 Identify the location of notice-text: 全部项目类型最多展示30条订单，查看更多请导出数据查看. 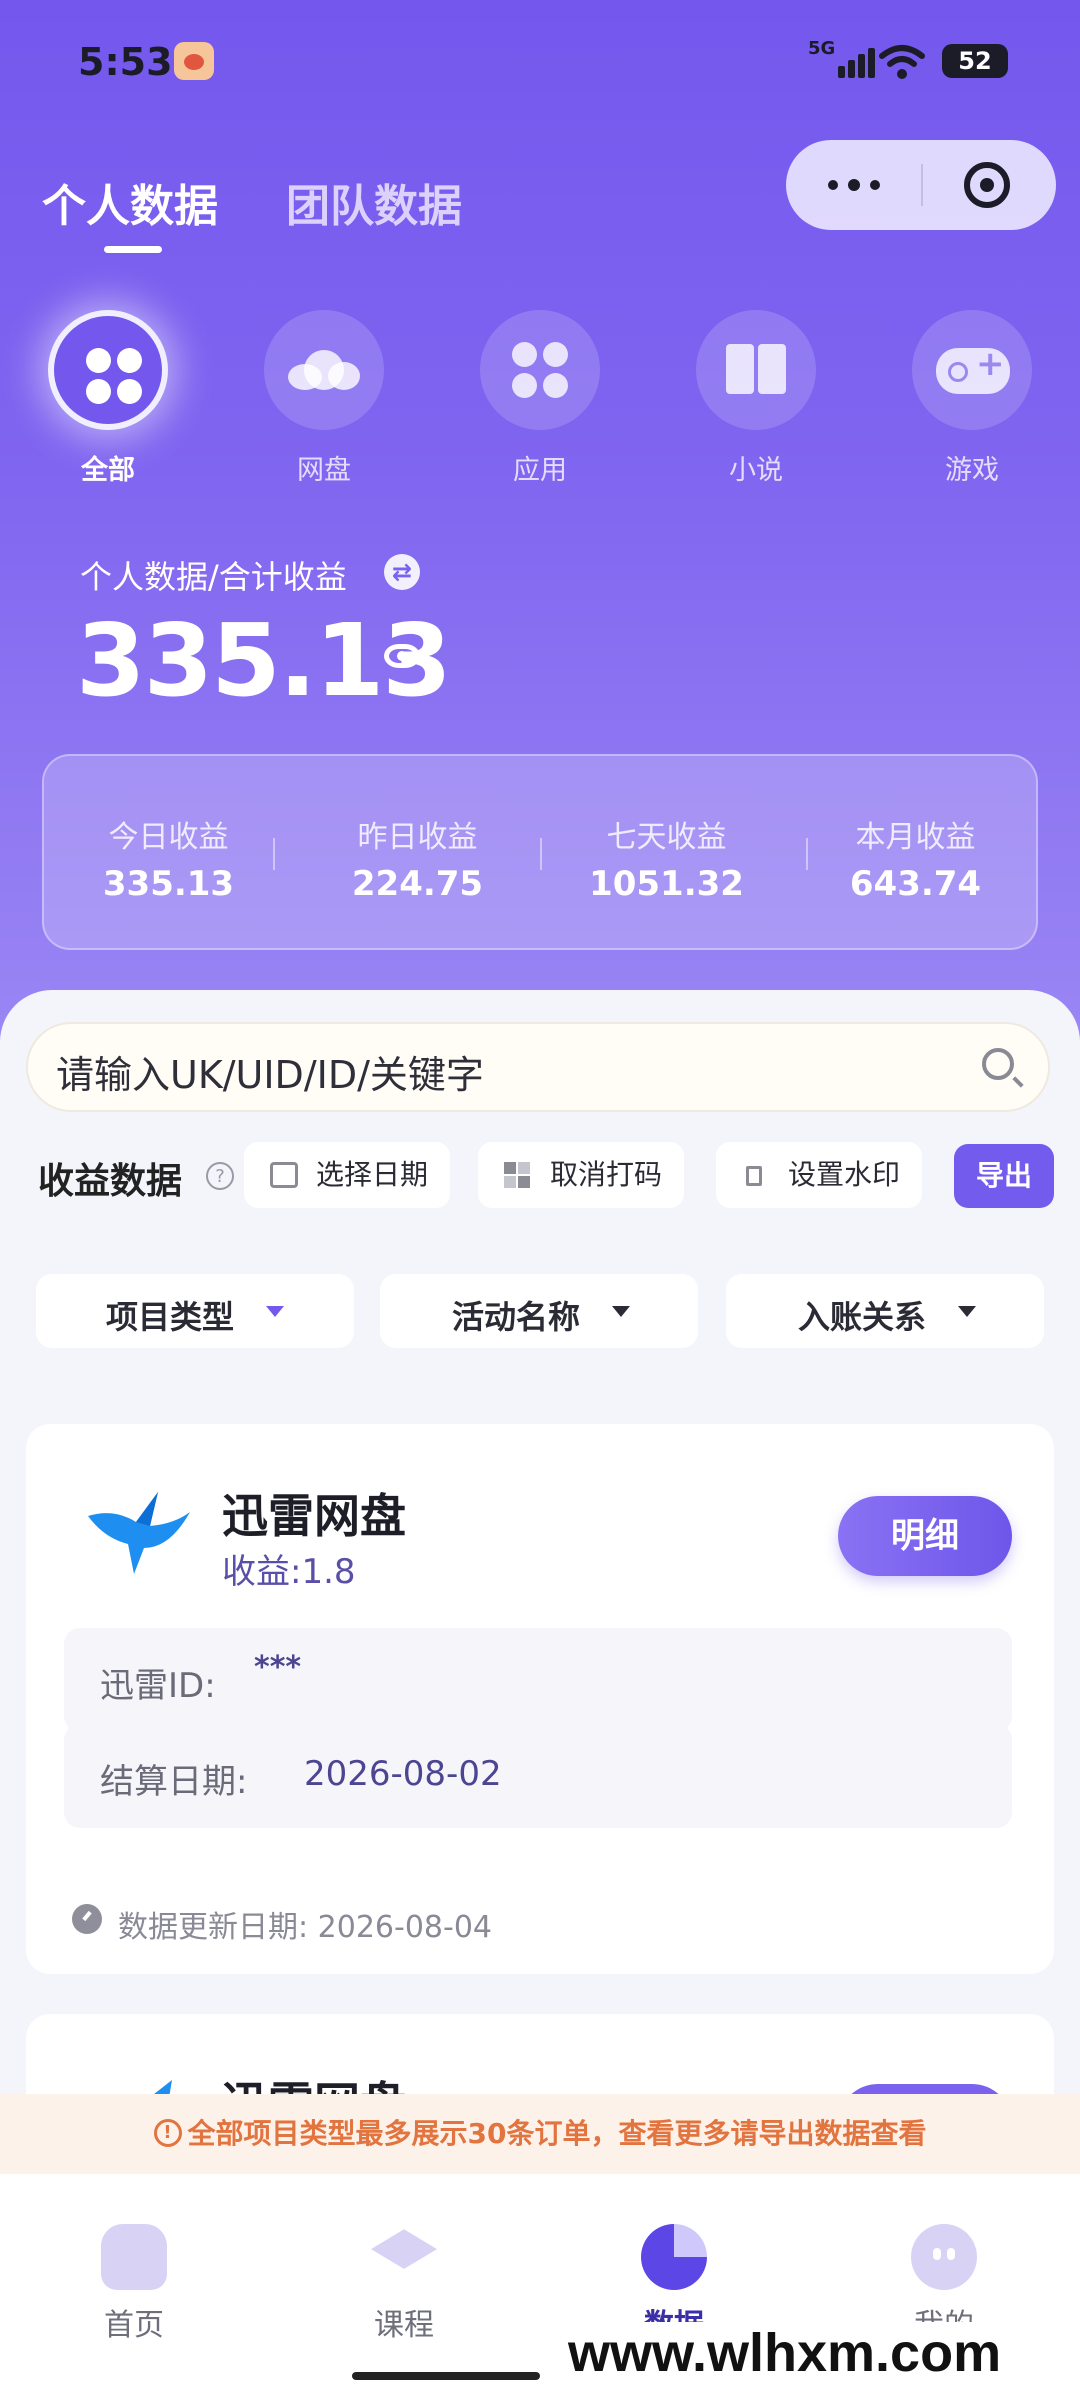
(557, 2133).